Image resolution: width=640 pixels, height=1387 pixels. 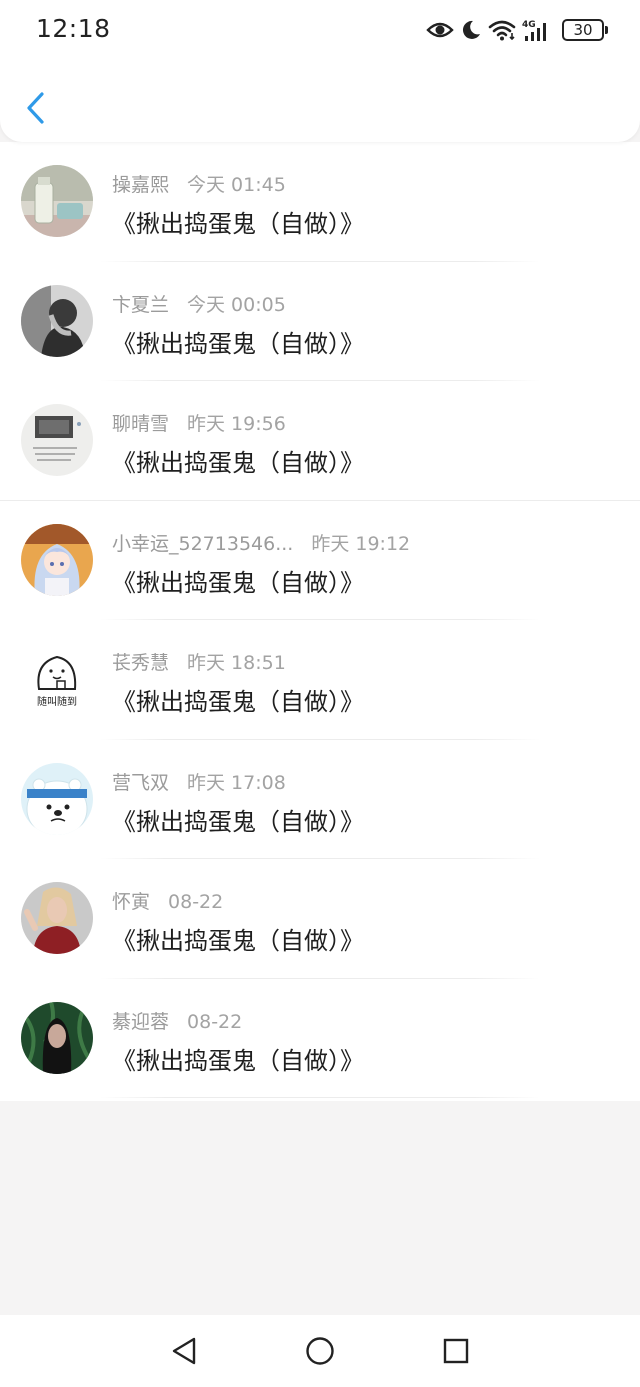 I want to click on sender-name: 聊晴雪, so click(x=141, y=424).